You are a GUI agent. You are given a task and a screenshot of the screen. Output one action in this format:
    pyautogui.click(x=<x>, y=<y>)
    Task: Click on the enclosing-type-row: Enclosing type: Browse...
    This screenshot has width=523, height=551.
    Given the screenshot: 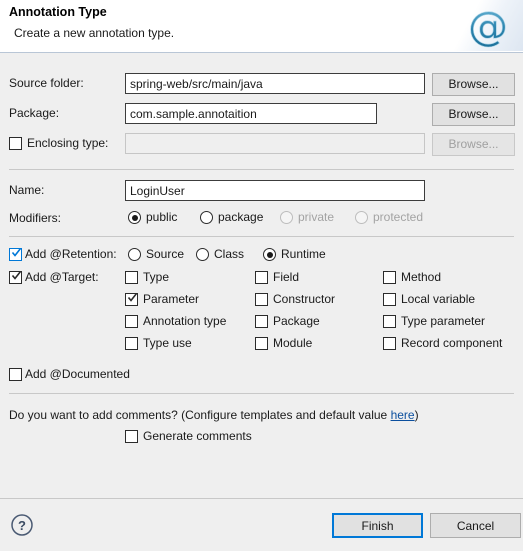 What is the action you would take?
    pyautogui.click(x=261, y=144)
    